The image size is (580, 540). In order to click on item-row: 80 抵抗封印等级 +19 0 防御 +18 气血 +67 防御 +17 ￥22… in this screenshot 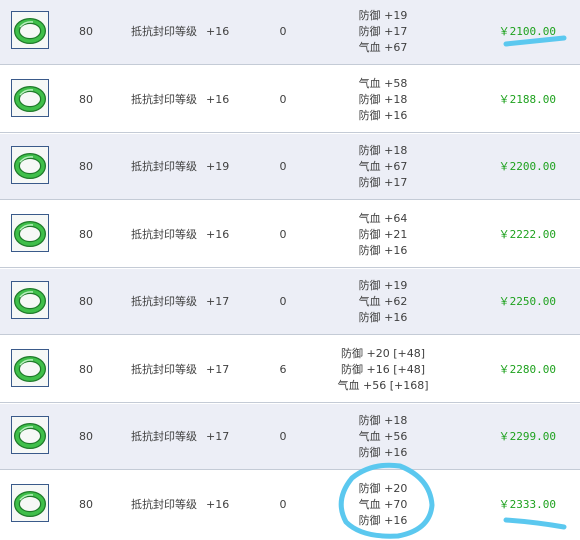, I will do `click(290, 167)`.